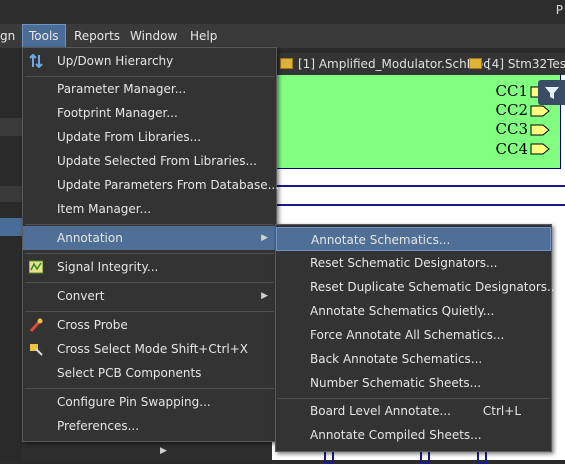  I want to click on menu-item-board-level-annotate: Board Level Annotate... Ctrl+L, so click(413, 411).